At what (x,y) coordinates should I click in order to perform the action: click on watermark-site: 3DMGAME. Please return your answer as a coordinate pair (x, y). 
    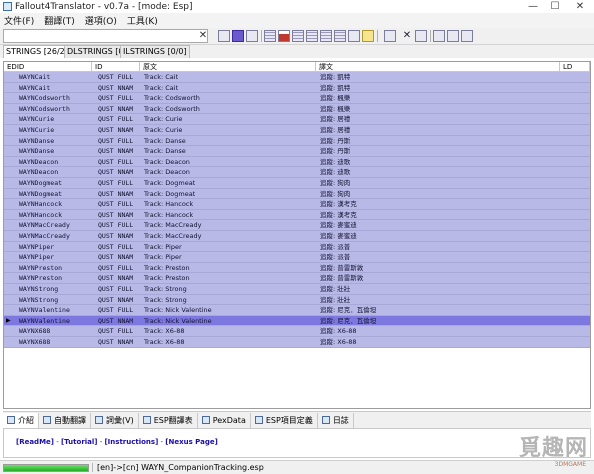
    Looking at the image, I should click on (570, 464).